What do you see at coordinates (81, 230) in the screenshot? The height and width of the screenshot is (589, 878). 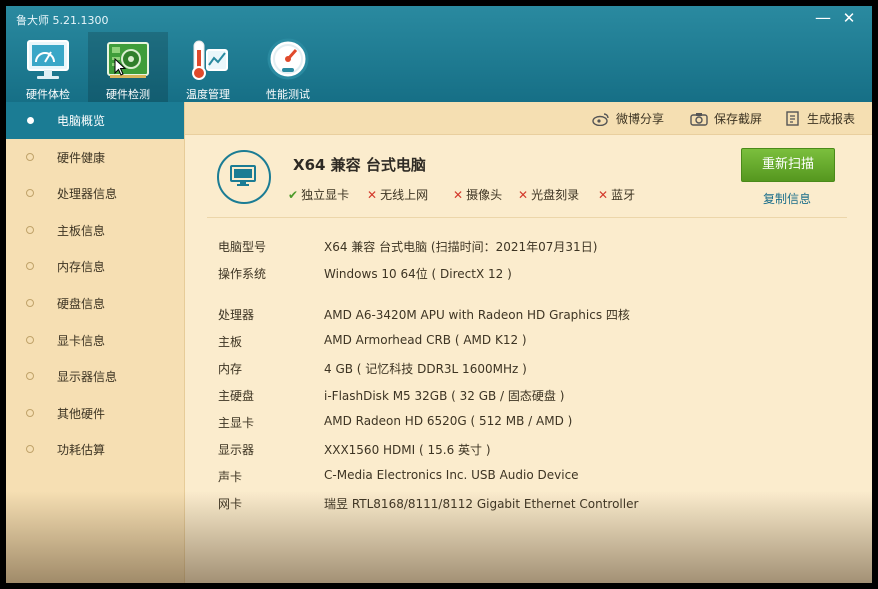 I see `sidebar-item-label: 主板信息` at bounding box center [81, 230].